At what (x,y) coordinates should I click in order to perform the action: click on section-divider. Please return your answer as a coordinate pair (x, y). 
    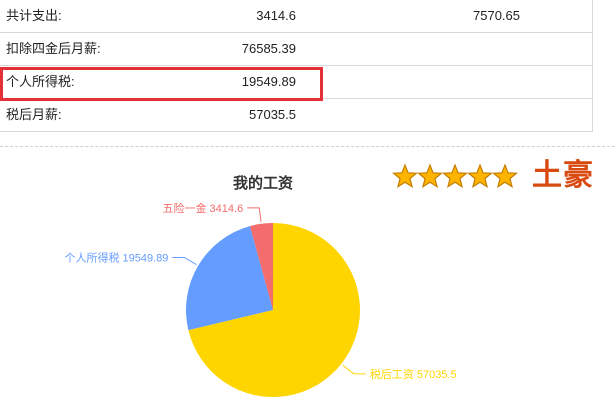
    Looking at the image, I should click on (307, 146).